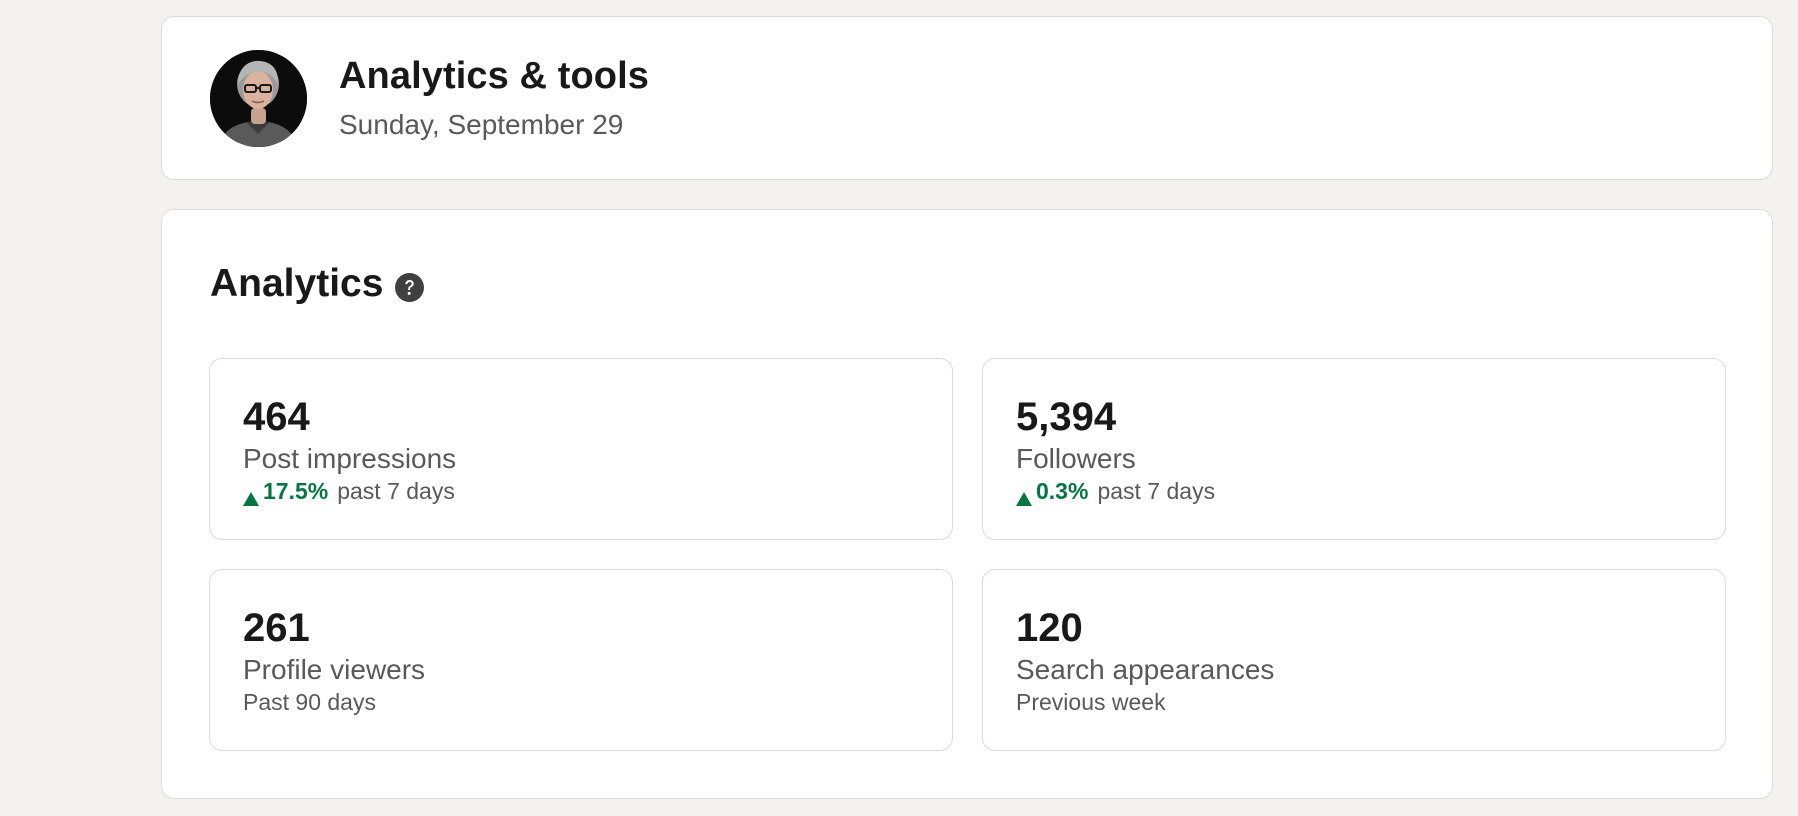 Image resolution: width=1798 pixels, height=816 pixels. I want to click on trend-percentage: 17.5%, so click(296, 491).